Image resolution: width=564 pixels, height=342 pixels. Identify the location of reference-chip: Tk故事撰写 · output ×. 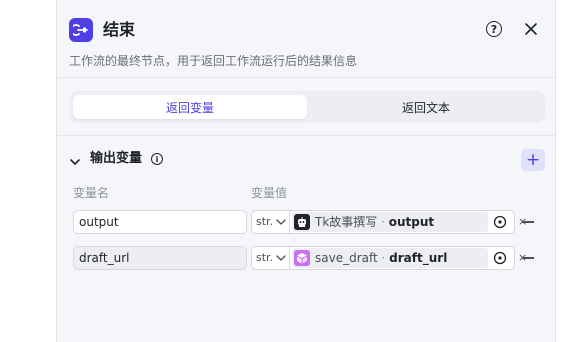
(409, 222).